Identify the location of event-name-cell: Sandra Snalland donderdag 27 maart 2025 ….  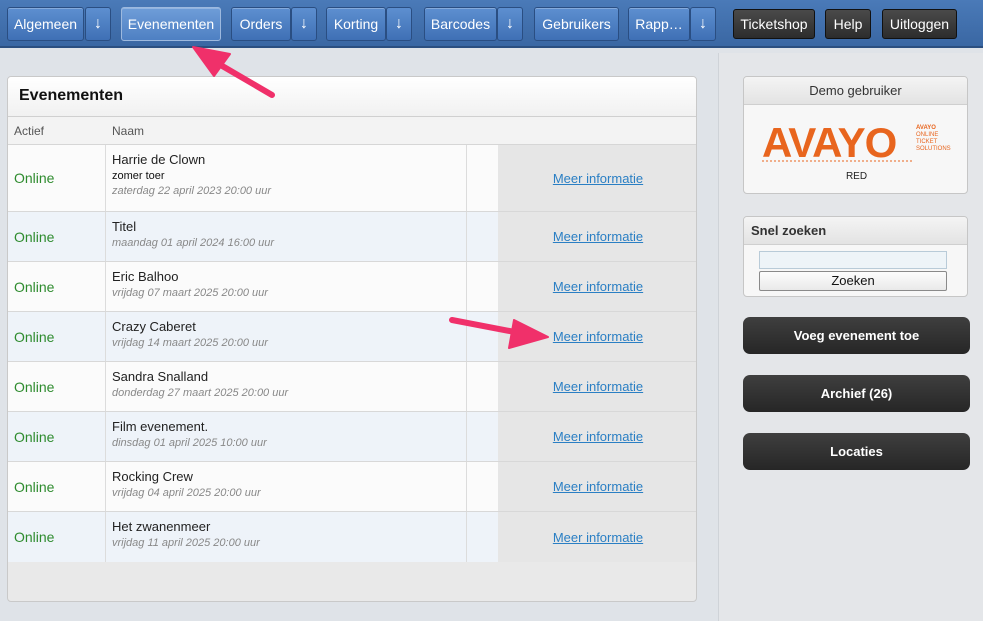
(286, 386).